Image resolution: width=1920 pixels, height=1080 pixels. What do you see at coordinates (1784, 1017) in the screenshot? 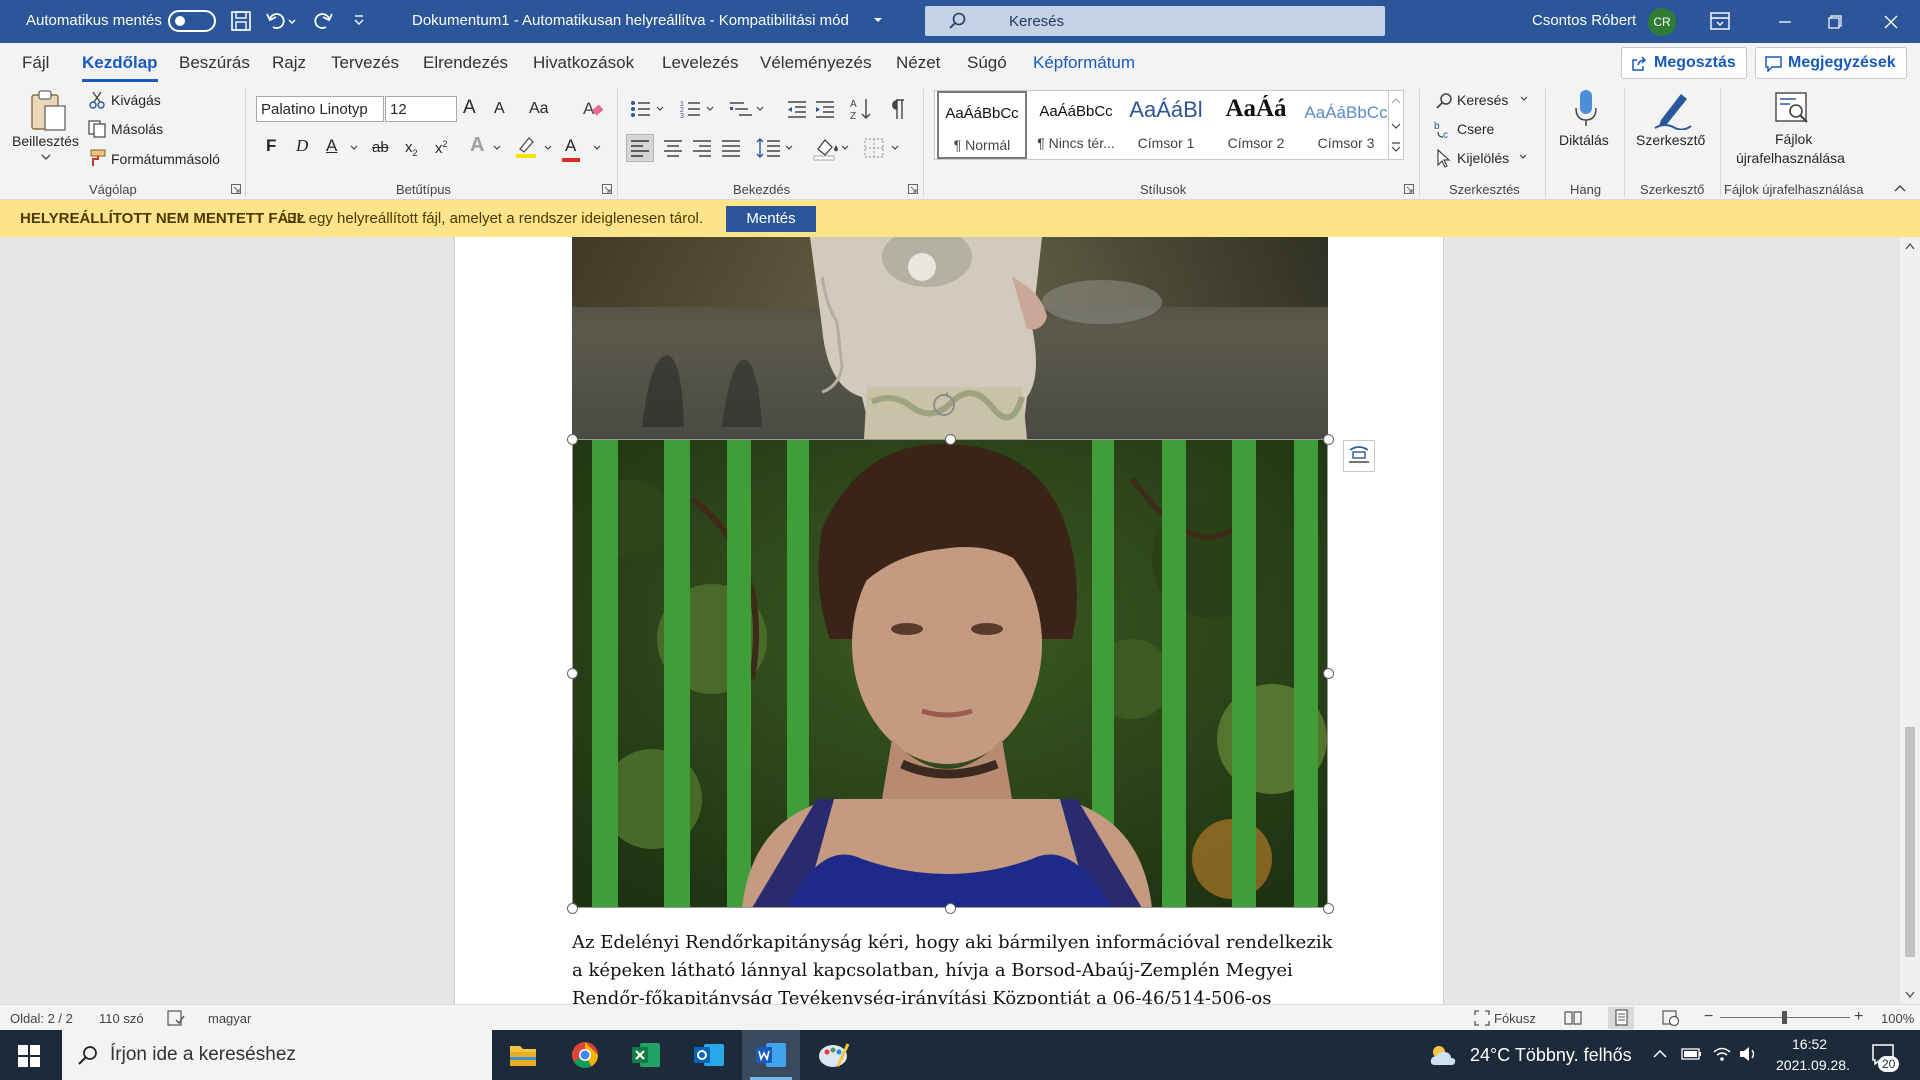
I see `zoom-slider-thumb` at bounding box center [1784, 1017].